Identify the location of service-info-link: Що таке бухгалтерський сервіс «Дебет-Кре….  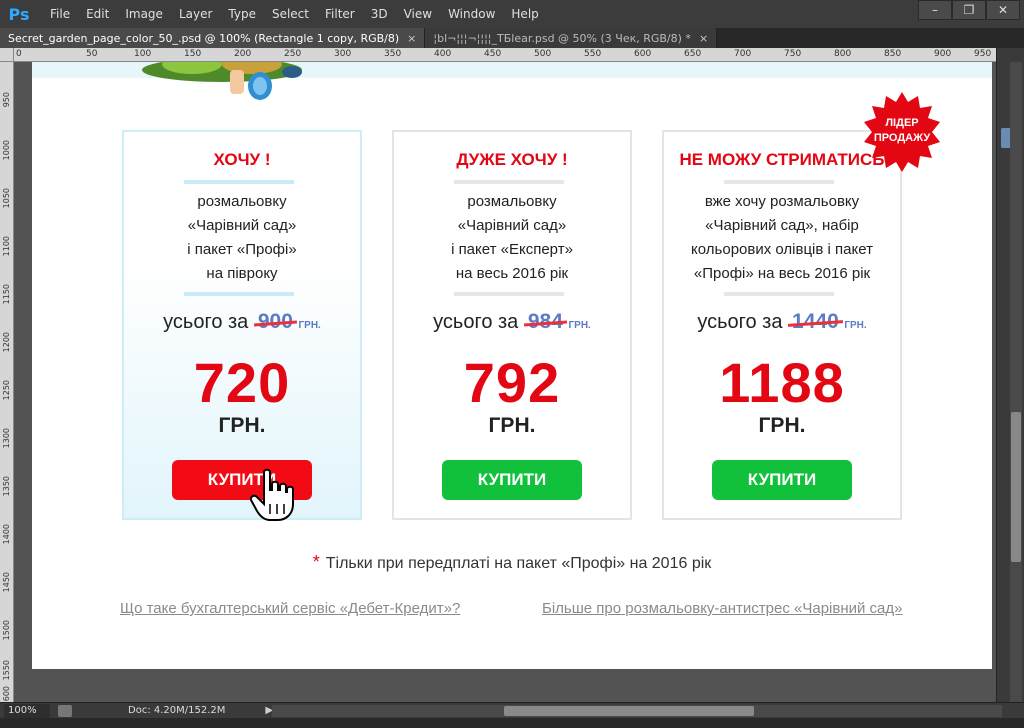
(290, 608).